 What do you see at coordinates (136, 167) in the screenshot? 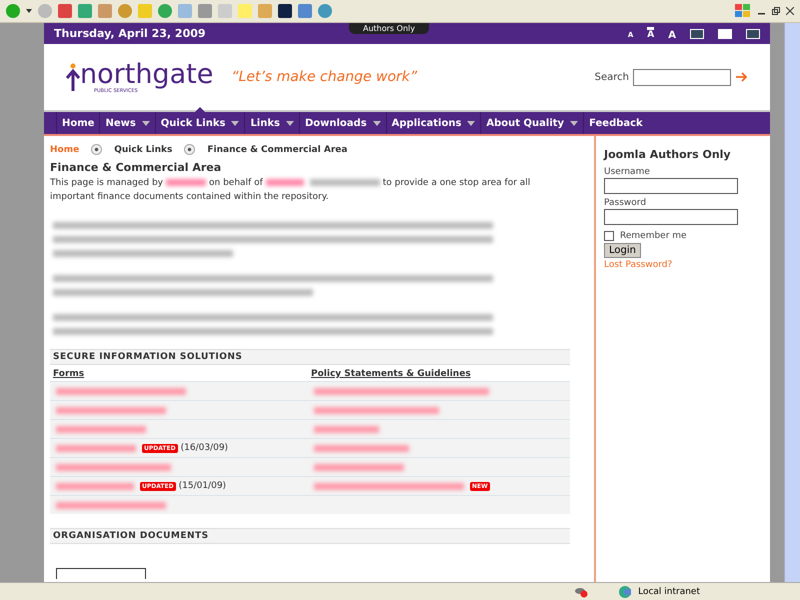
I see `page-heading: Finance & Commercial Area` at bounding box center [136, 167].